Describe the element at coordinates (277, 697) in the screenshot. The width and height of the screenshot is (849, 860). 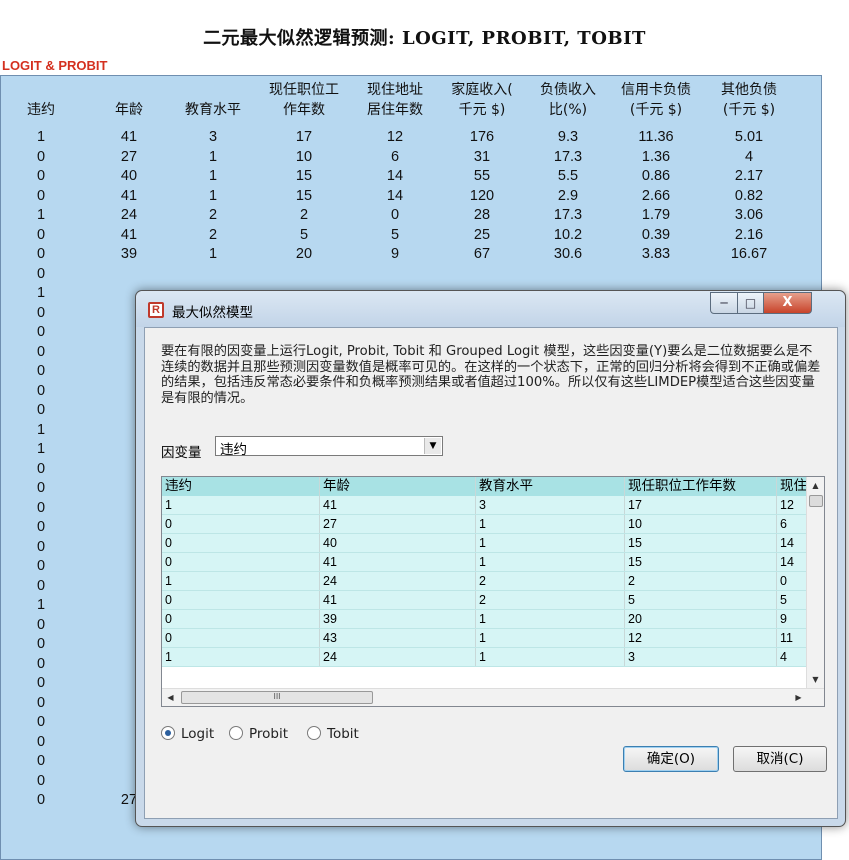
I see `horizontal-scroll-thumb: III` at that location.